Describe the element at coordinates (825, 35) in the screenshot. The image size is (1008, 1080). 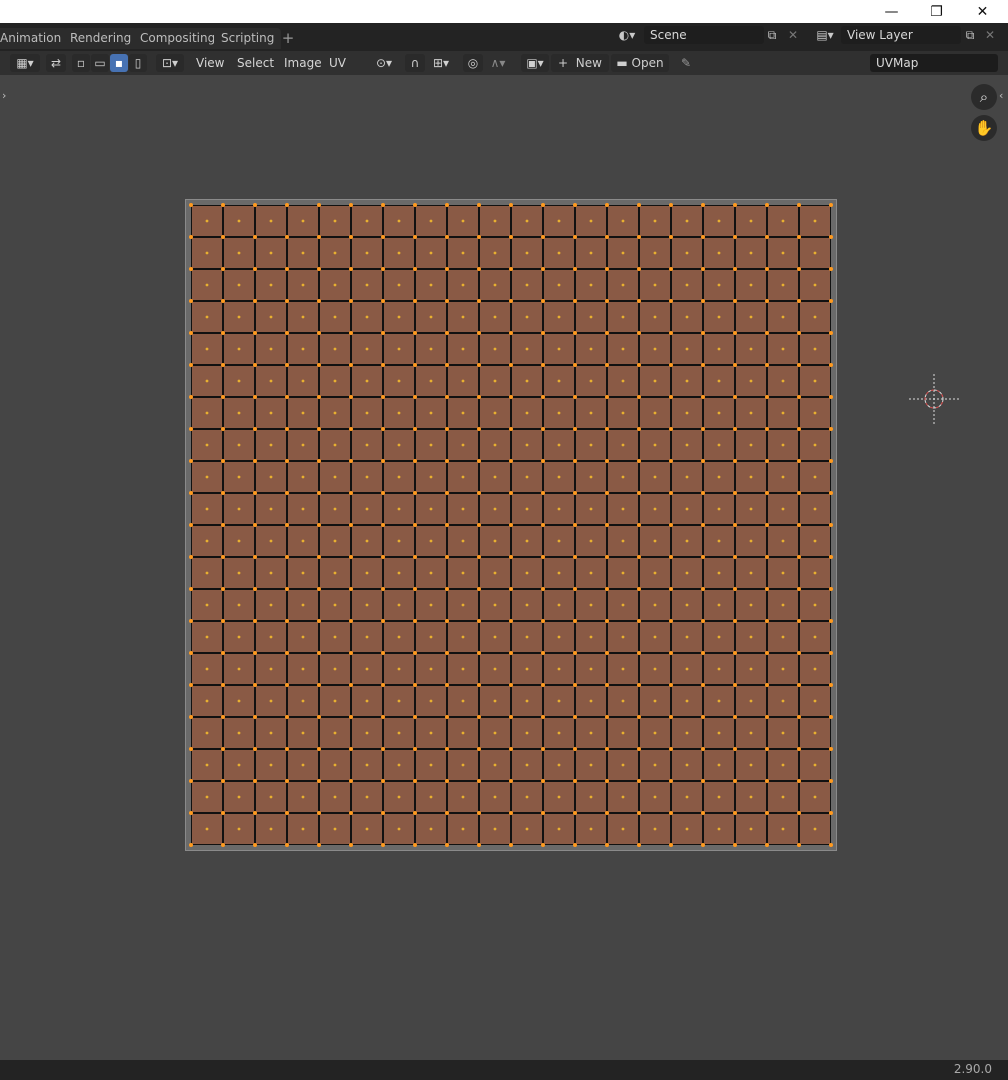
I see `view-layer-selector-button: ▤▾` at that location.